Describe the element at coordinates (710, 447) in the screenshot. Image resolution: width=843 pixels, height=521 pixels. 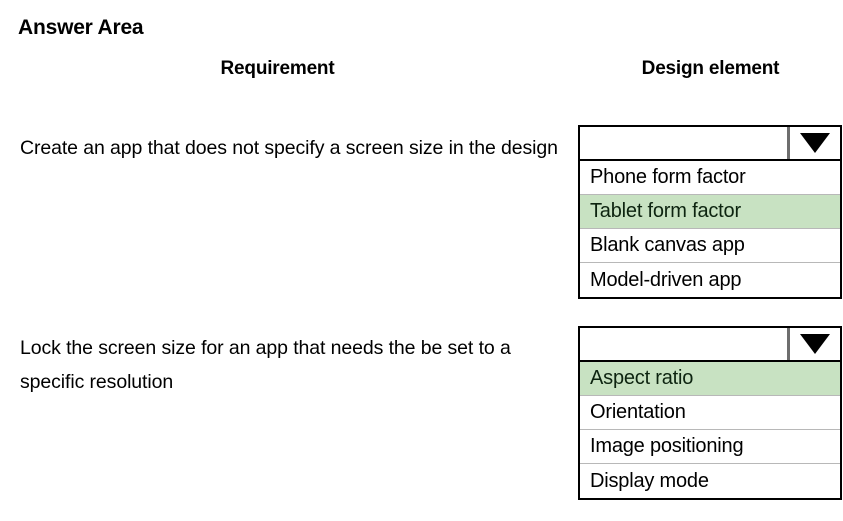
I see `dropdown-option-row-2-2: Image positioning` at that location.